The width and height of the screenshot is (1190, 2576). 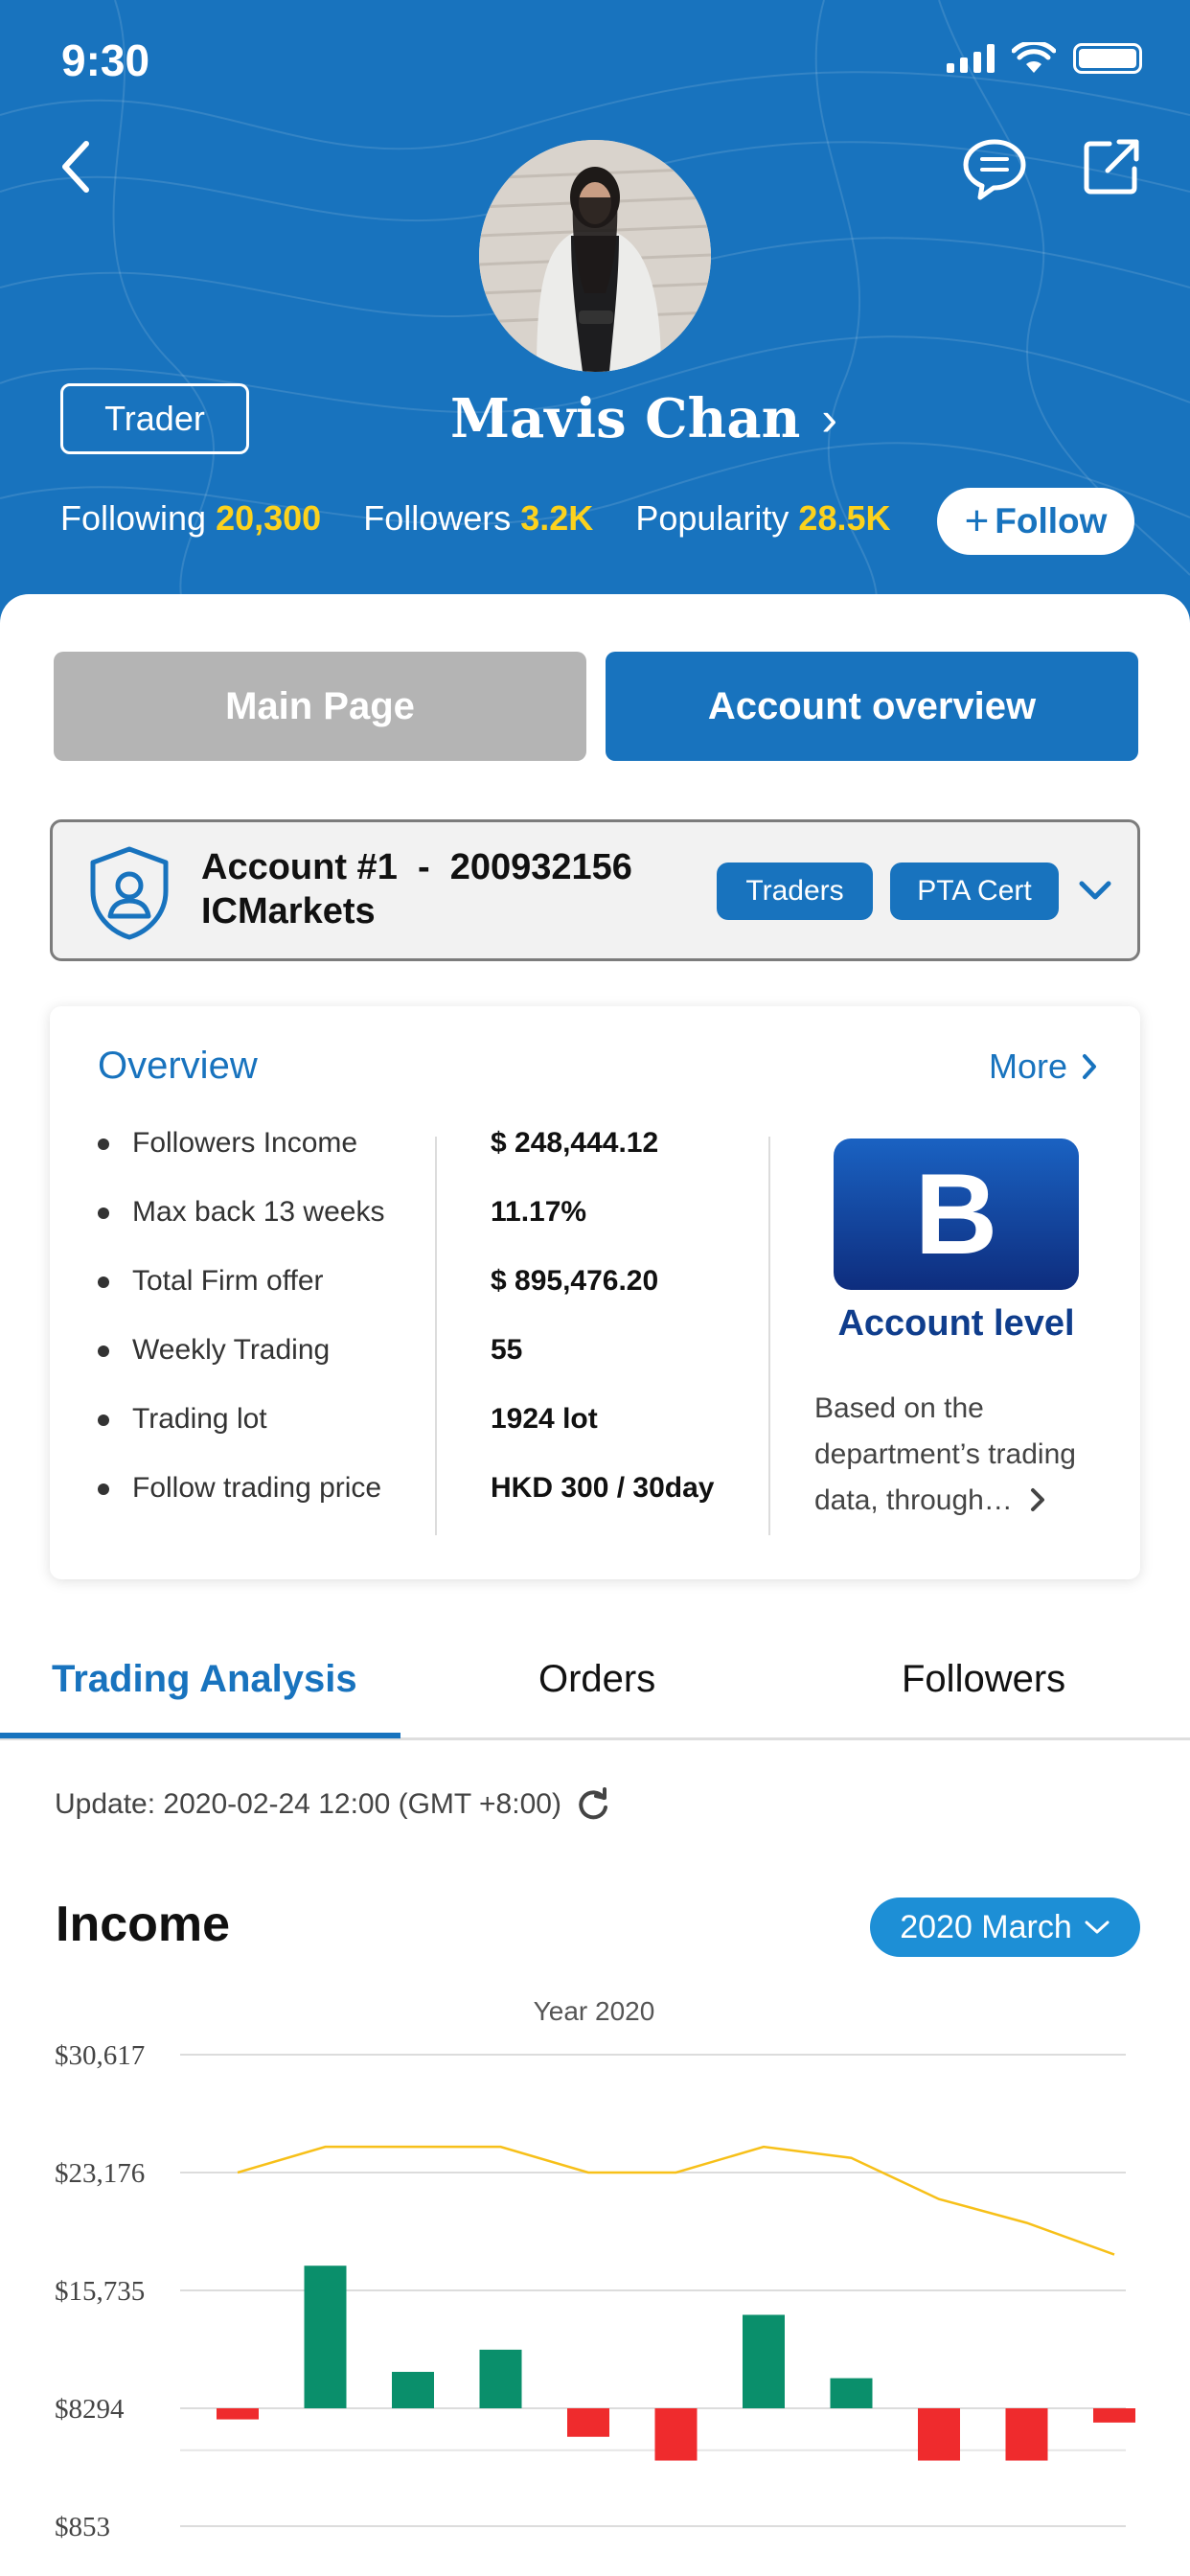 I want to click on overview-title: Overview, so click(x=178, y=1066).